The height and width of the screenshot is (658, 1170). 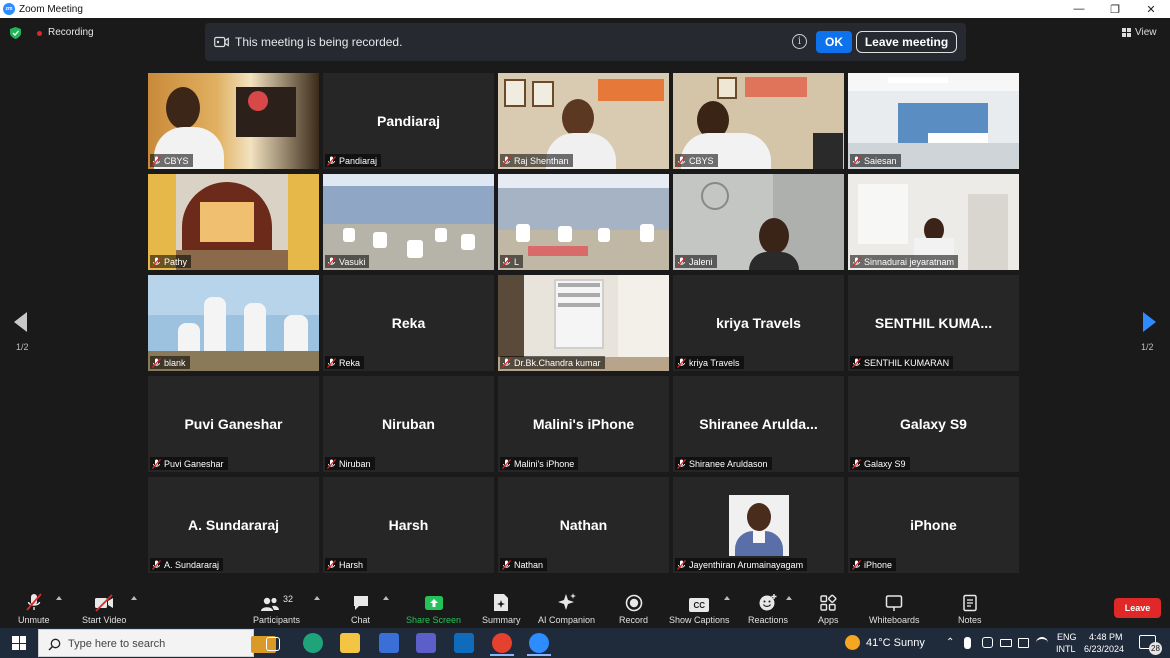 What do you see at coordinates (758, 525) in the screenshot?
I see `participant-tile: Jayenthiran Arumainayagam` at bounding box center [758, 525].